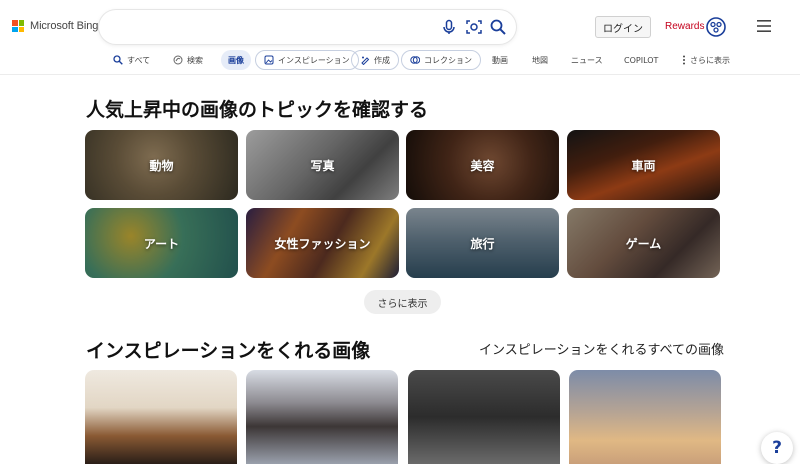 The image size is (800, 464). I want to click on nav-videos: 動画, so click(500, 60).